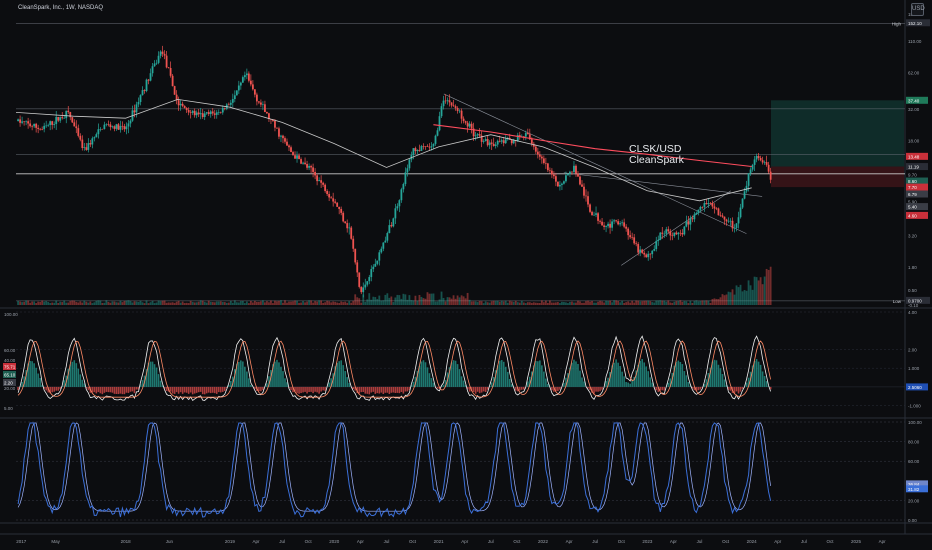 This screenshot has height=550, width=932. What do you see at coordinates (918, 9) in the screenshot?
I see `currency-button: USD` at bounding box center [918, 9].